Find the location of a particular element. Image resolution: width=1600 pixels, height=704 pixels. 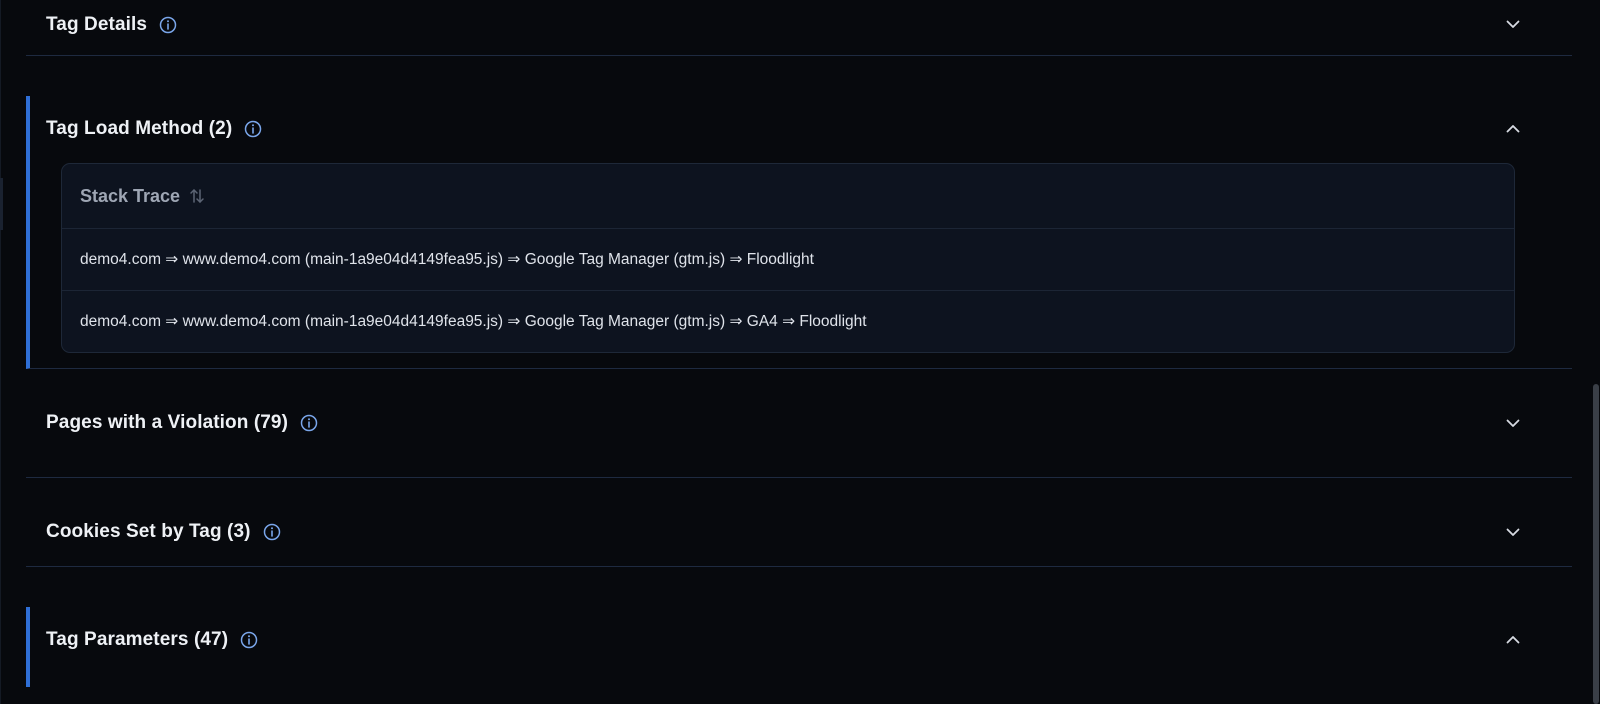

column-header-stack-trace: Stack Trace is located at coordinates (130, 196).